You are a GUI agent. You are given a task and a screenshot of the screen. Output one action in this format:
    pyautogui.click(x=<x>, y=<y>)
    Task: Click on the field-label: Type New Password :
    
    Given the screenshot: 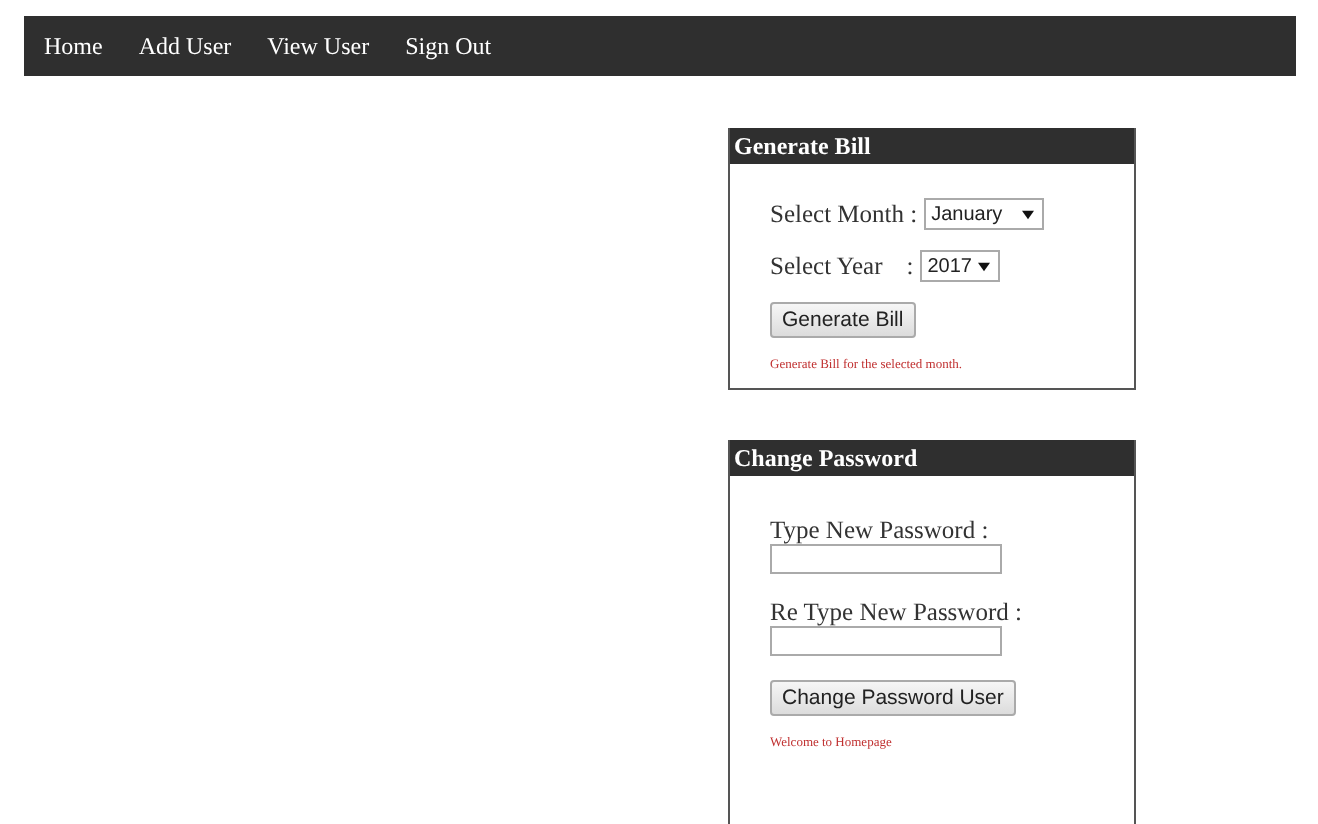 What is the action you would take?
    pyautogui.click(x=880, y=530)
    